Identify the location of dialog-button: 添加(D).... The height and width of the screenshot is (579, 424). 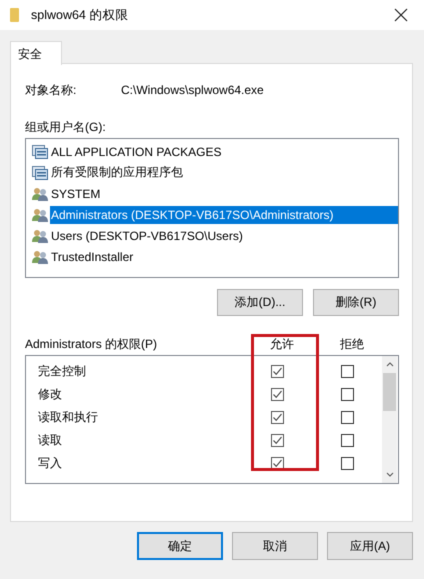
(260, 302).